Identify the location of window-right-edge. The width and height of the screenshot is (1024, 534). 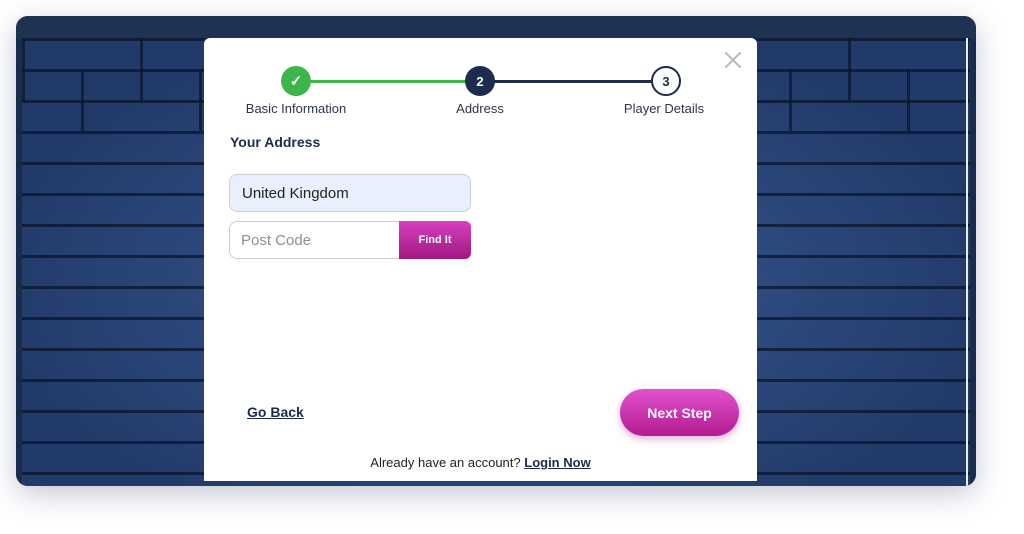
(973, 262).